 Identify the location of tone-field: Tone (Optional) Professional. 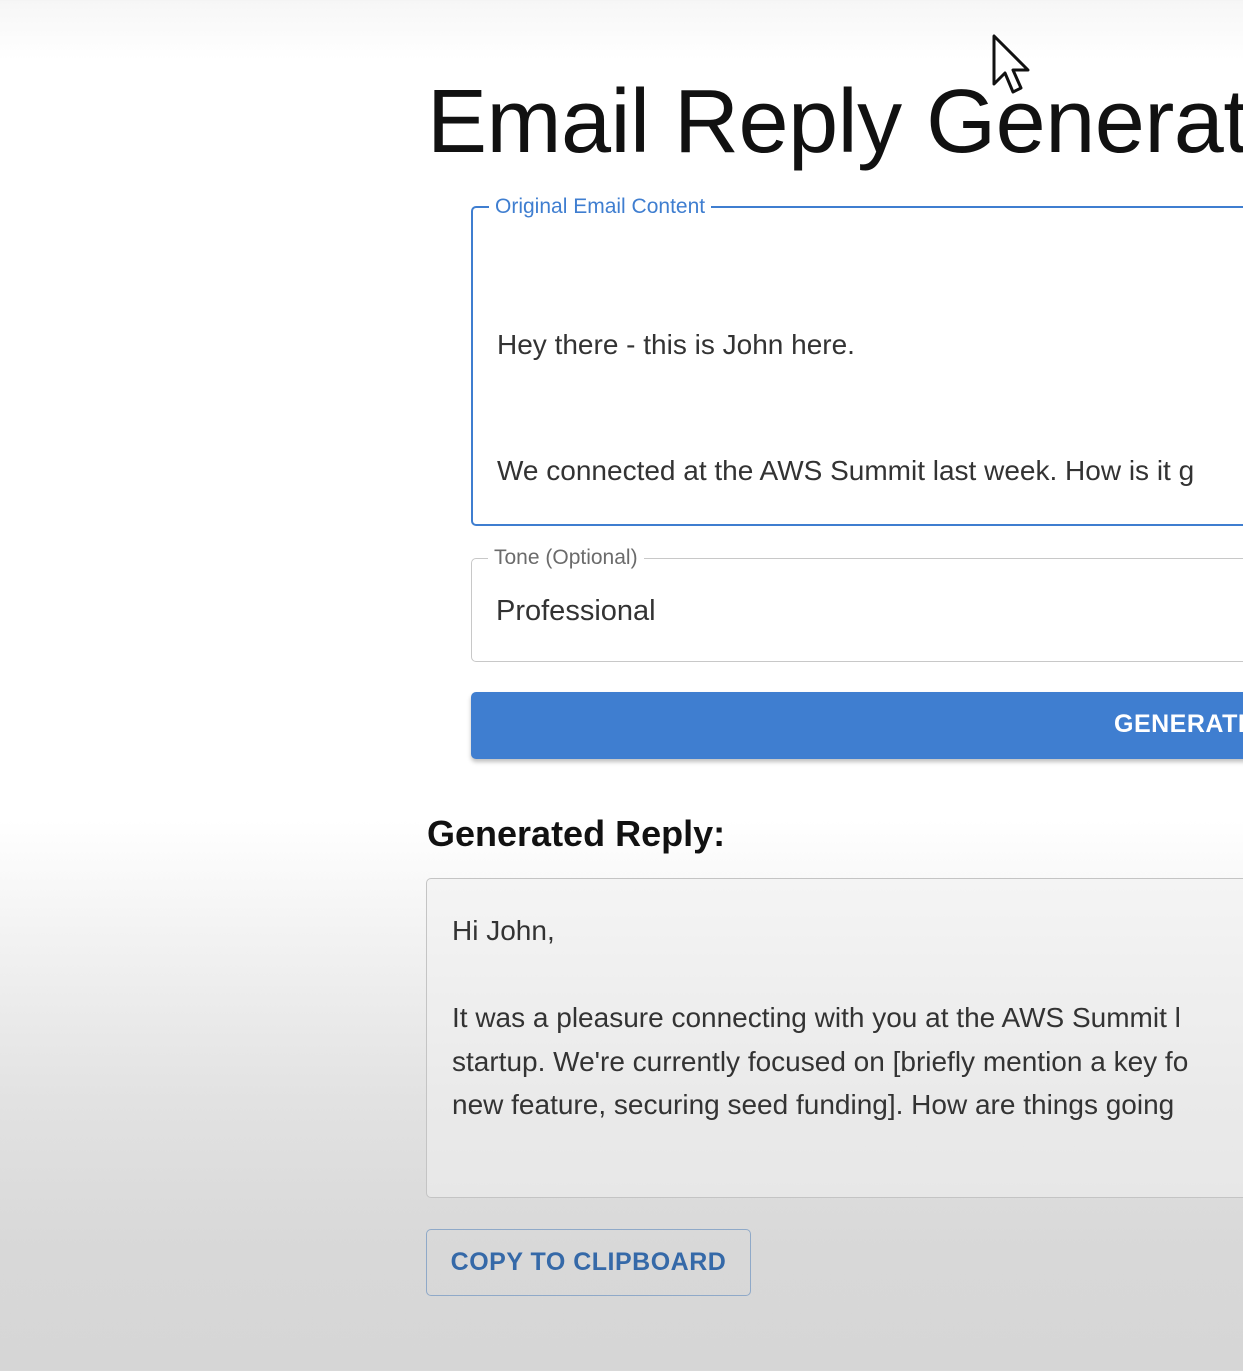
(857, 604).